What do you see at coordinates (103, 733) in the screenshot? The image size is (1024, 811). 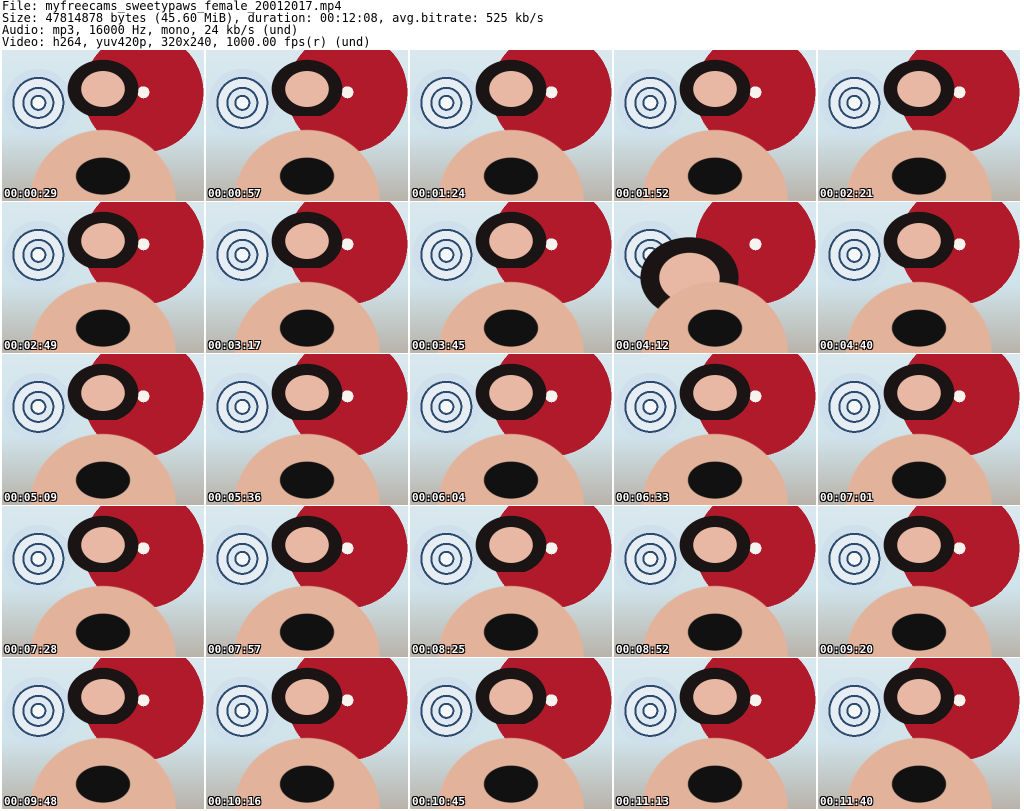 I see `video-thumbnail: 00:09:48` at bounding box center [103, 733].